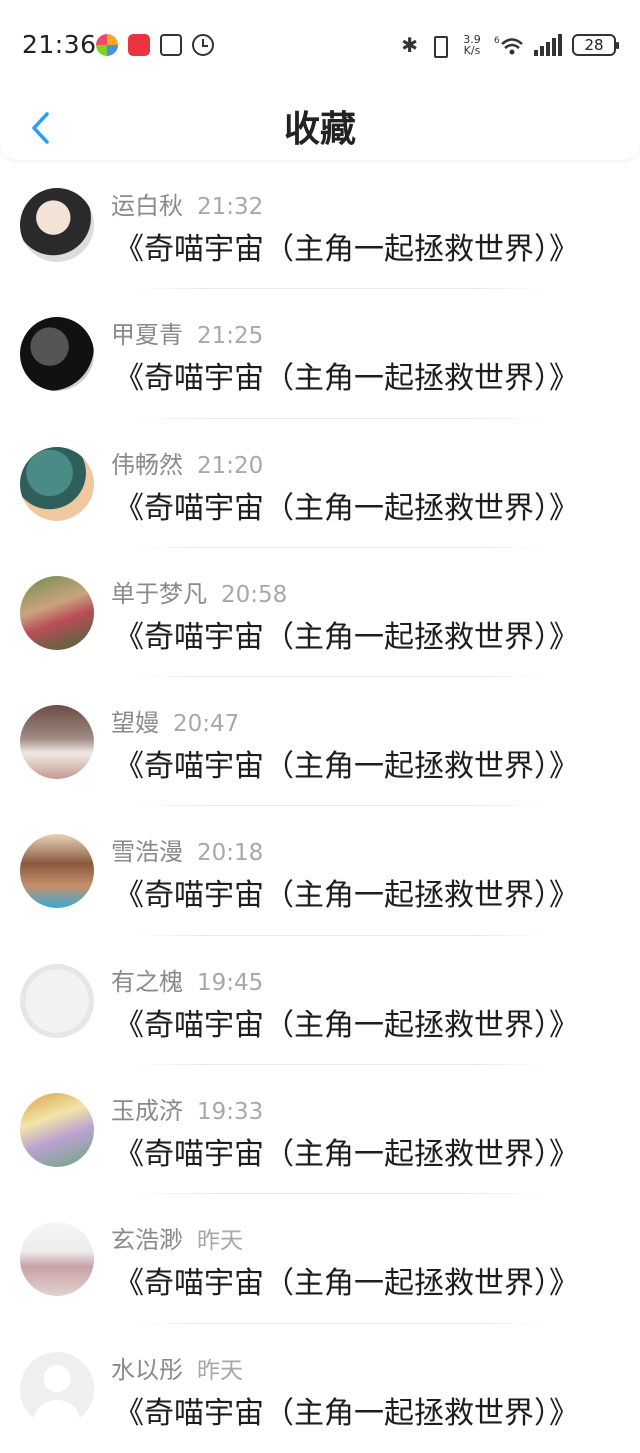  I want to click on list-item: 水以彤 昨天 《奇喵宇宙（主角一起拯救世界）》, so click(320, 1388).